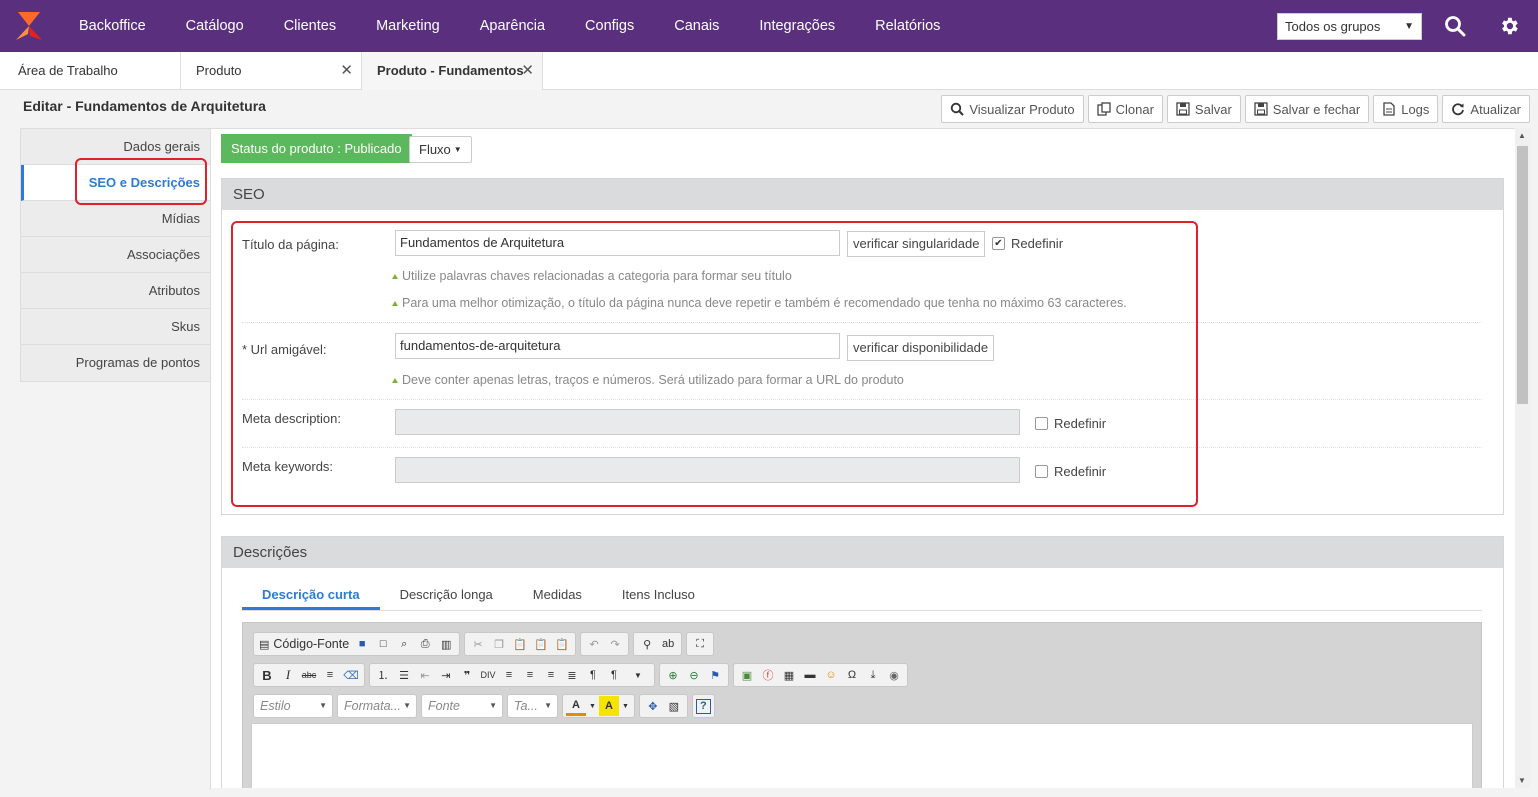  I want to click on maximize-icon: ✥, so click(653, 706).